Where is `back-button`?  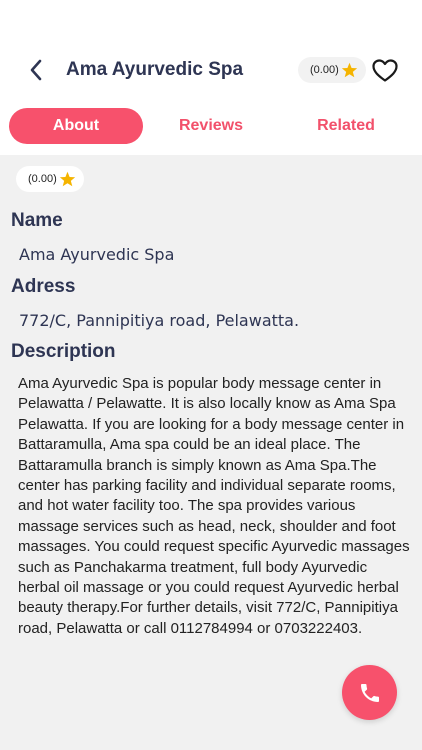 back-button is located at coordinates (36, 70).